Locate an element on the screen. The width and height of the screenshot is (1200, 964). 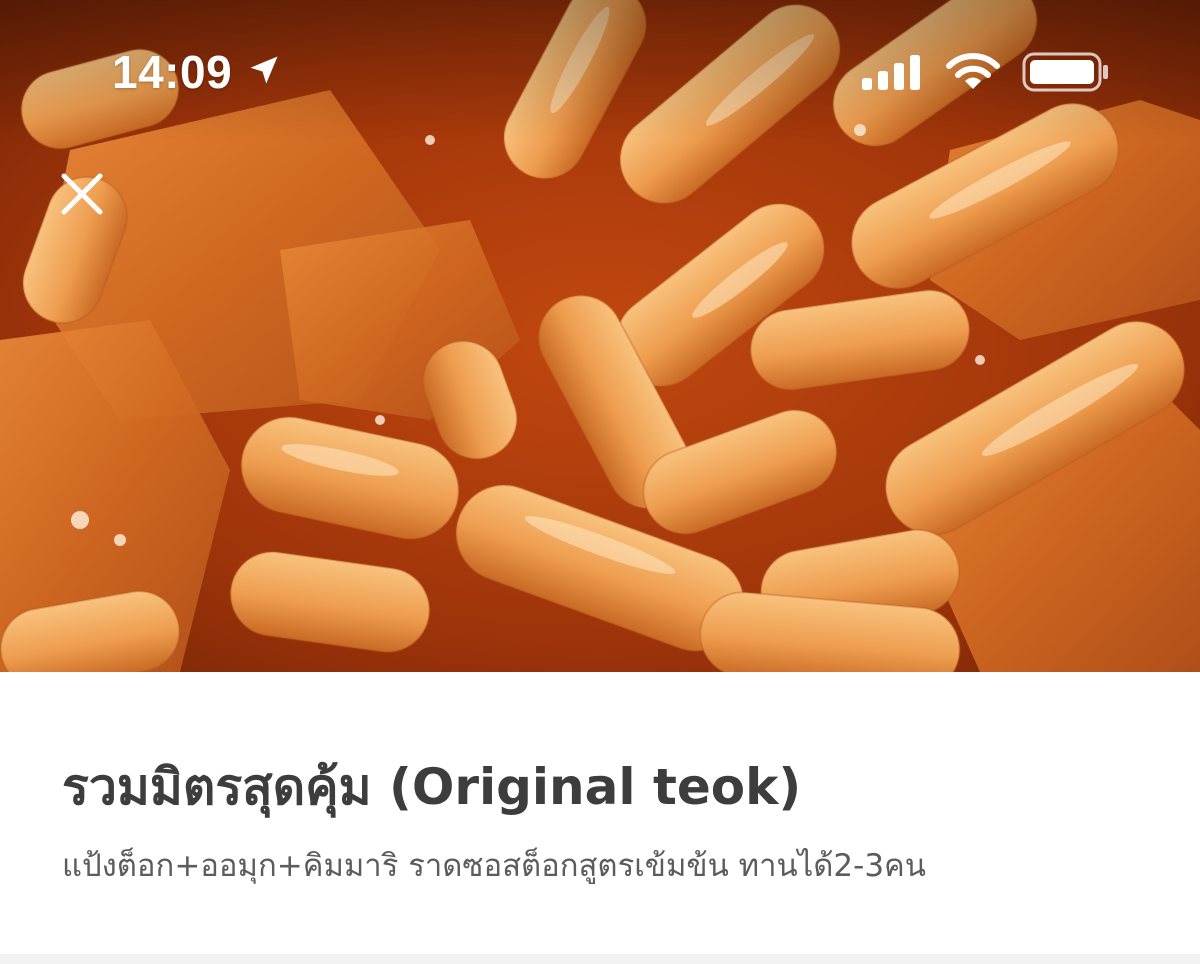
battery-icon is located at coordinates (1066, 74).